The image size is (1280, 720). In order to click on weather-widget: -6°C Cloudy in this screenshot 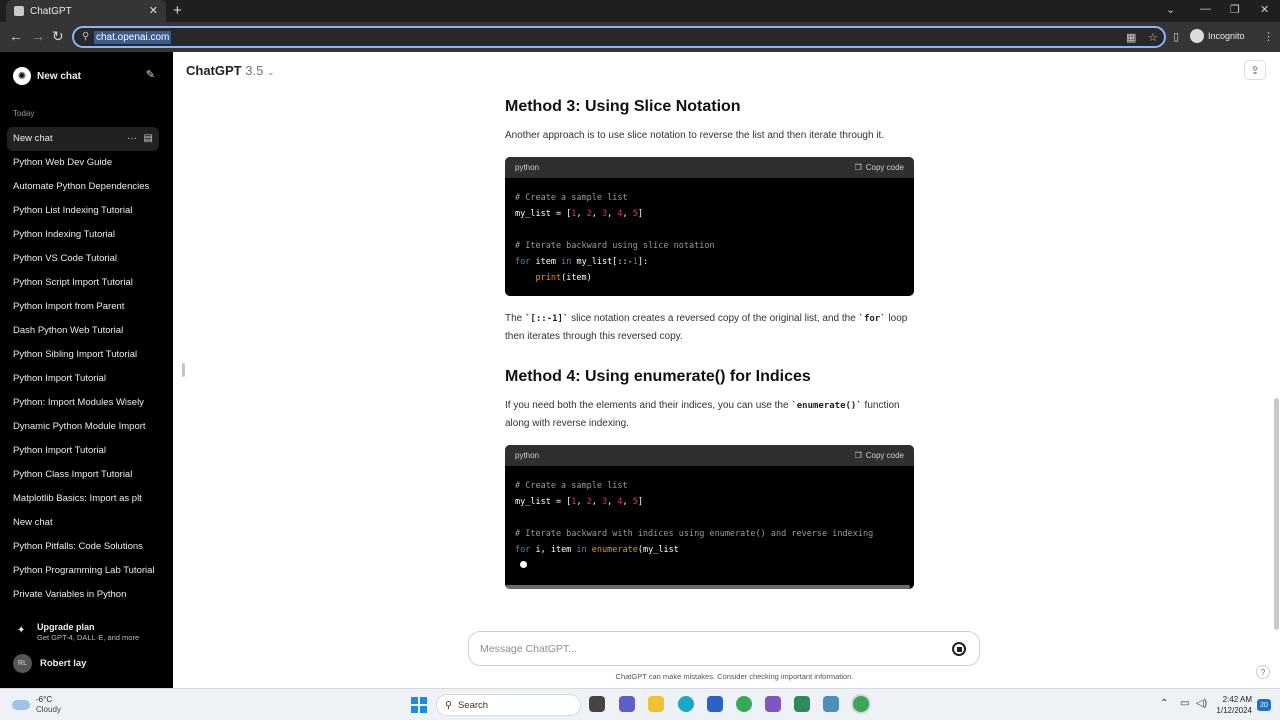, I will do `click(36, 705)`.